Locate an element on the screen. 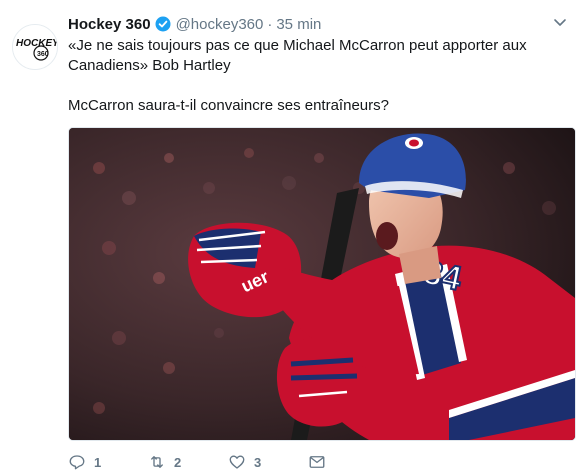 The image size is (580, 475). direct-message-button is located at coordinates (321, 462).